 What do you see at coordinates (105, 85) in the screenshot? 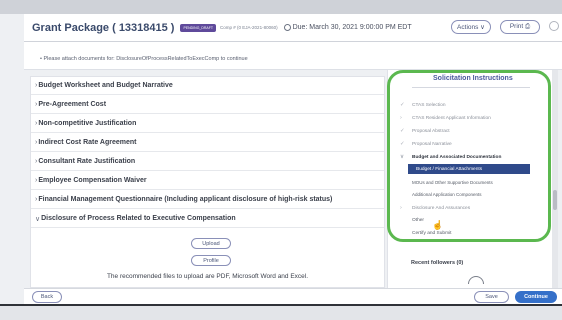
I see `section-label: Budget Worksheet and Budget Narrative` at bounding box center [105, 85].